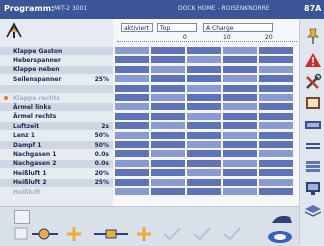  What do you see at coordinates (56, 126) in the screenshot?
I see `param-row: Luftzeit 2s` at bounding box center [56, 126].